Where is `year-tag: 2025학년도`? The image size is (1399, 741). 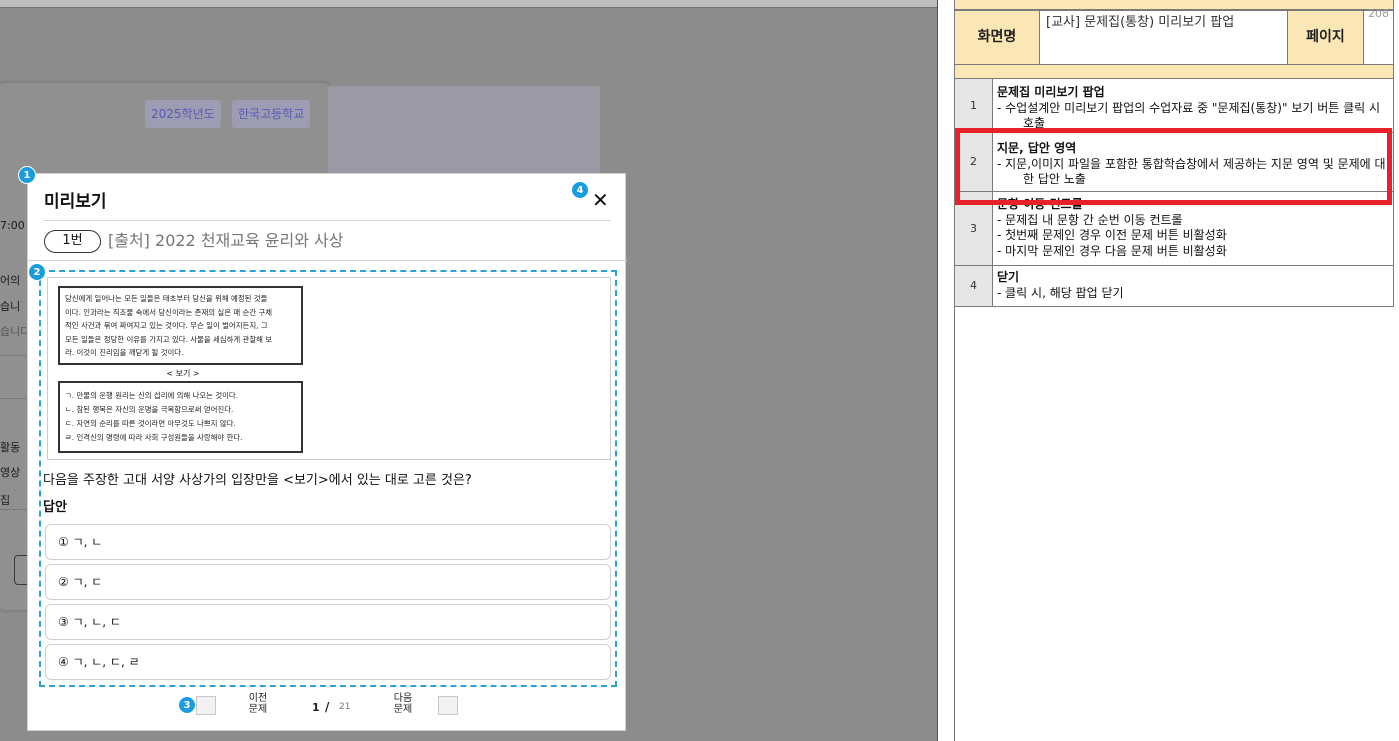 year-tag: 2025학년도 is located at coordinates (183, 114).